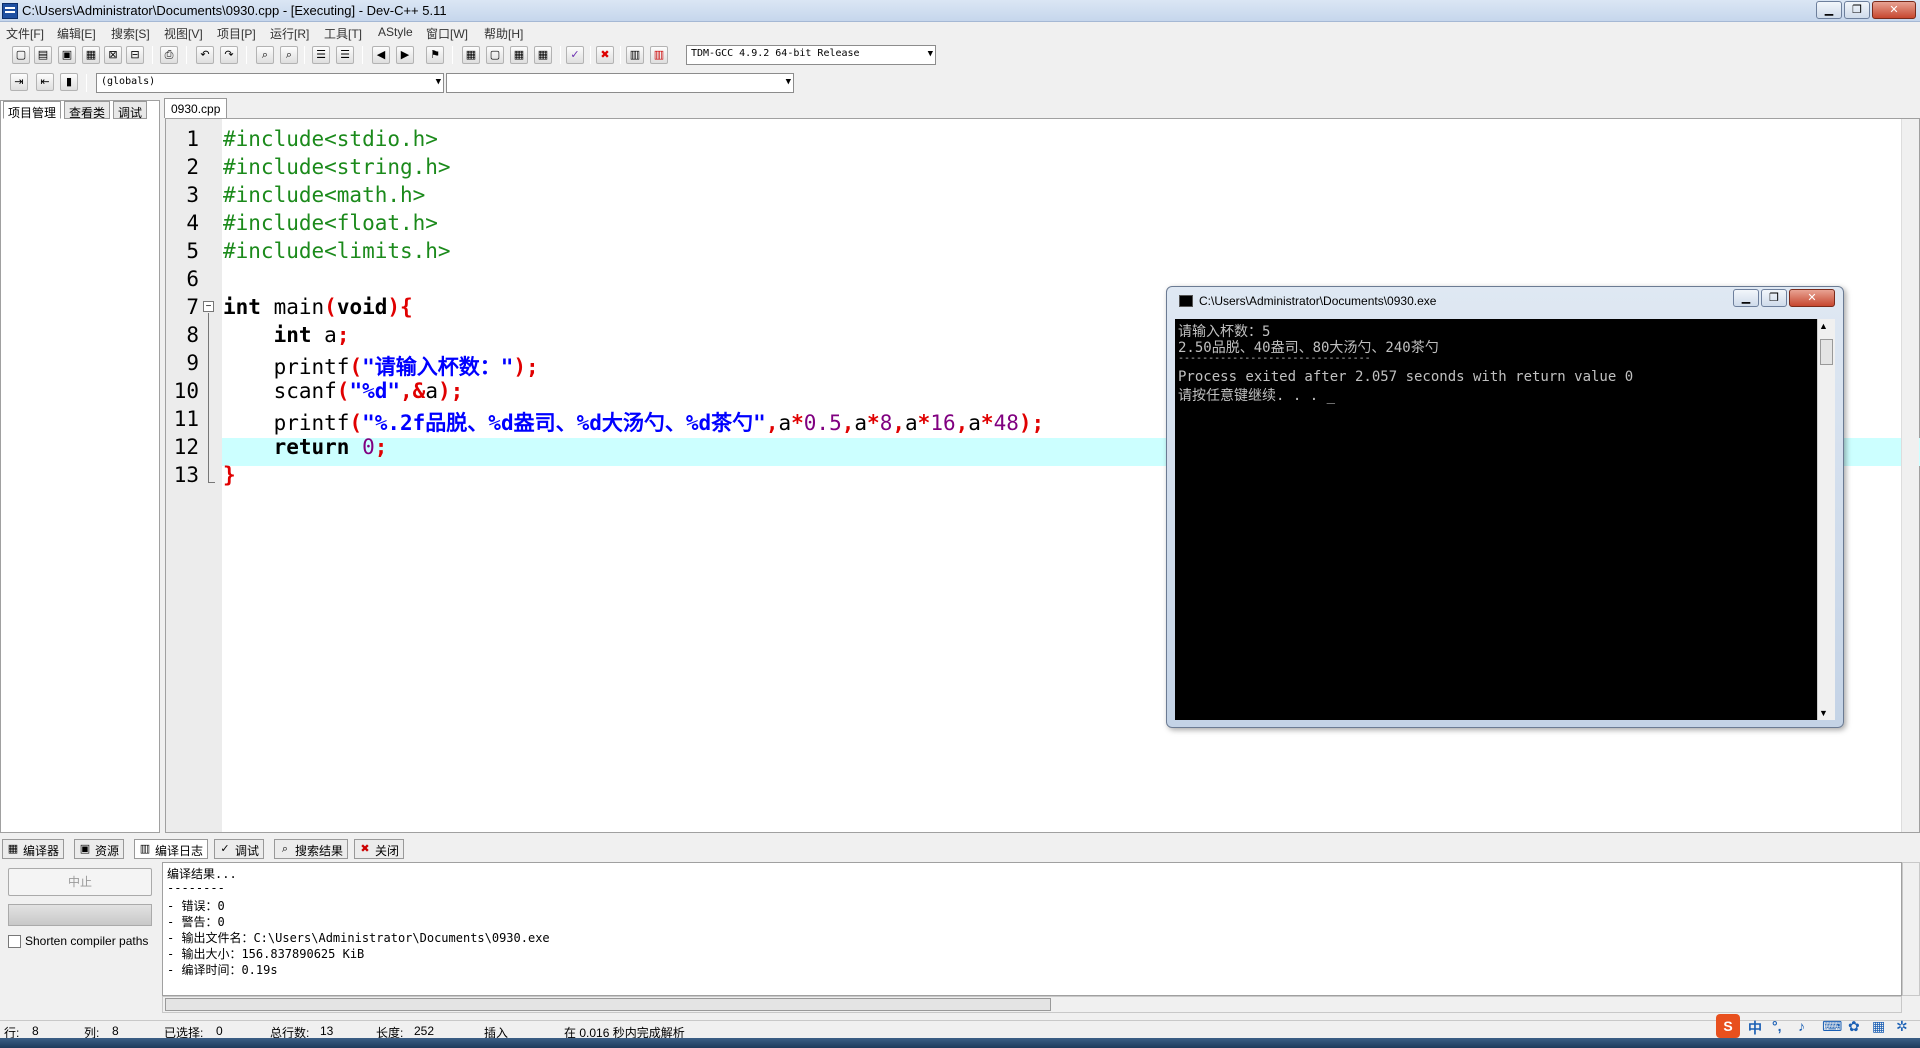 The width and height of the screenshot is (1920, 1048). What do you see at coordinates (1878, 1026) in the screenshot?
I see `toolbox-icon: ▦` at bounding box center [1878, 1026].